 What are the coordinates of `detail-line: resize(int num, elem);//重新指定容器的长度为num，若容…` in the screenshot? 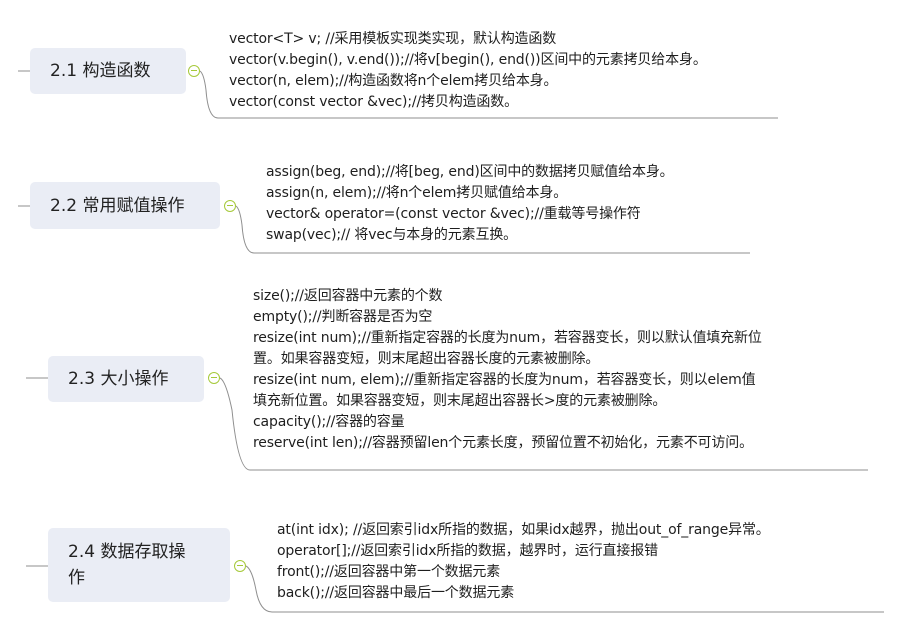 It's located at (504, 380).